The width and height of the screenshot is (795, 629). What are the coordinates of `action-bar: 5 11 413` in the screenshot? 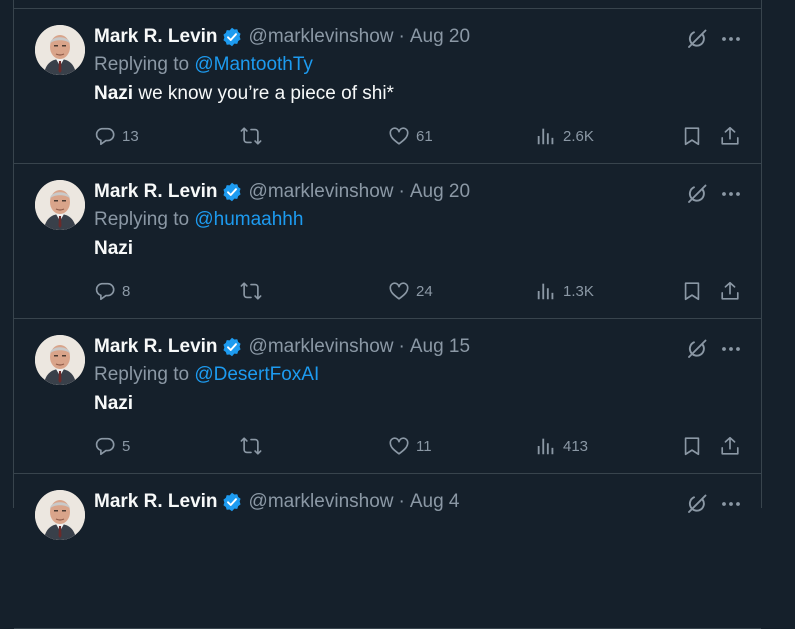 It's located at (387, 446).